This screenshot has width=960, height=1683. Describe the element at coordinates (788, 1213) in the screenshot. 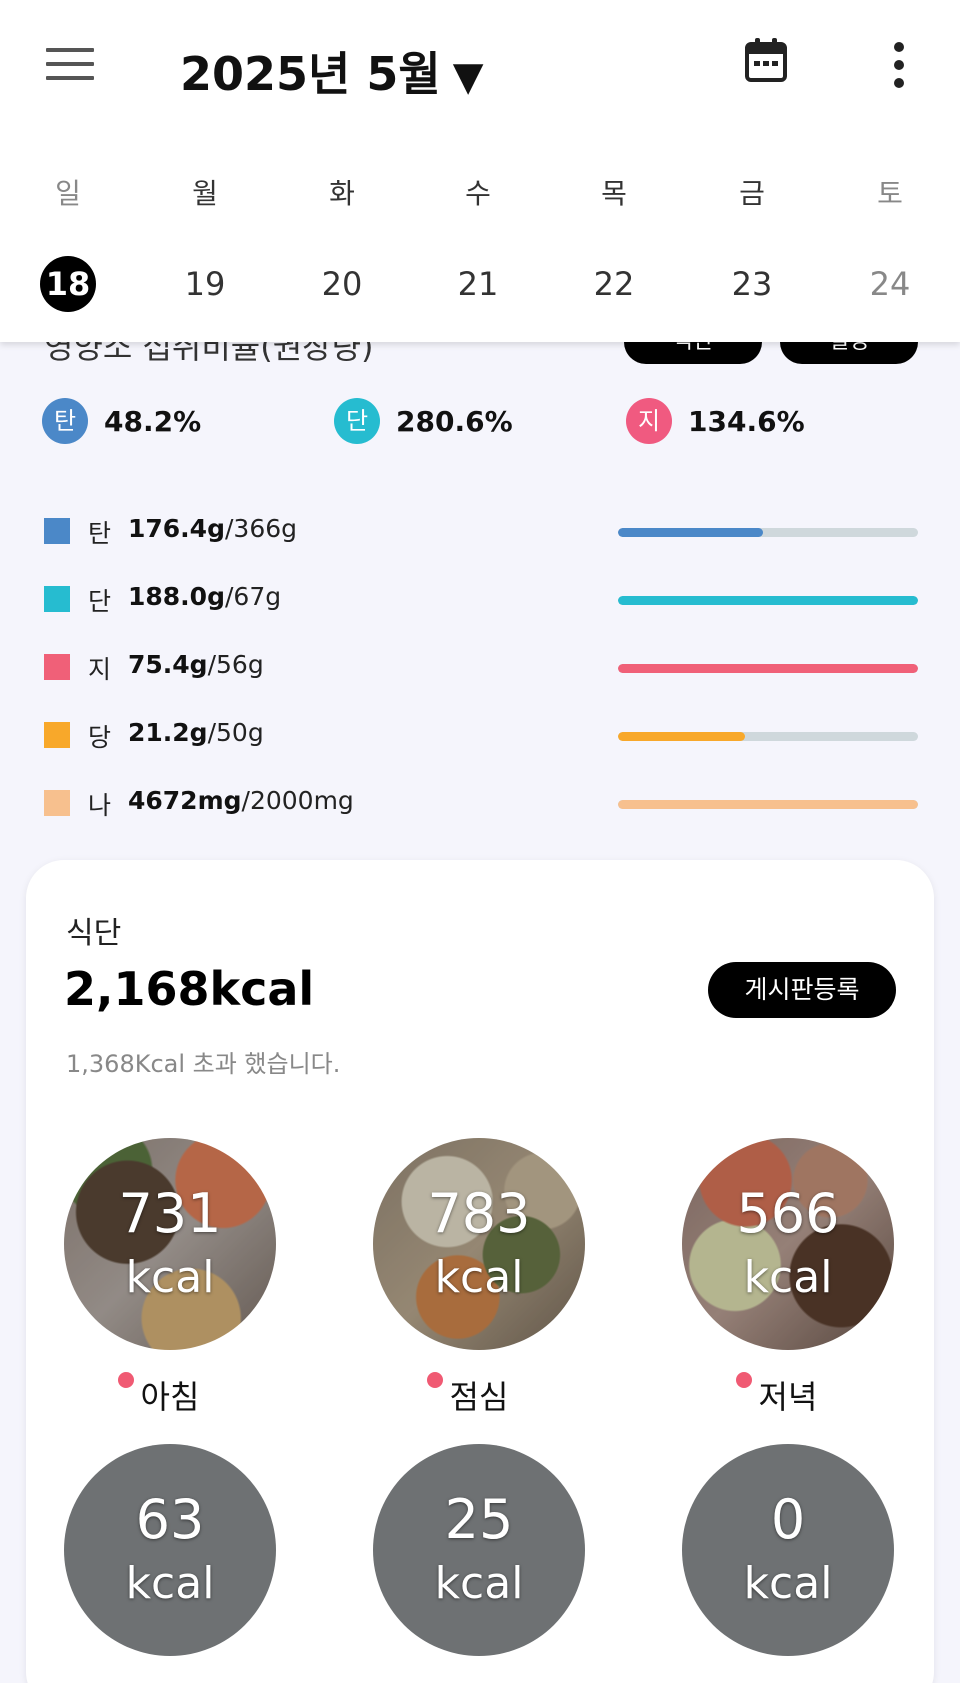

I see `dinner-kcal-value: 566` at that location.